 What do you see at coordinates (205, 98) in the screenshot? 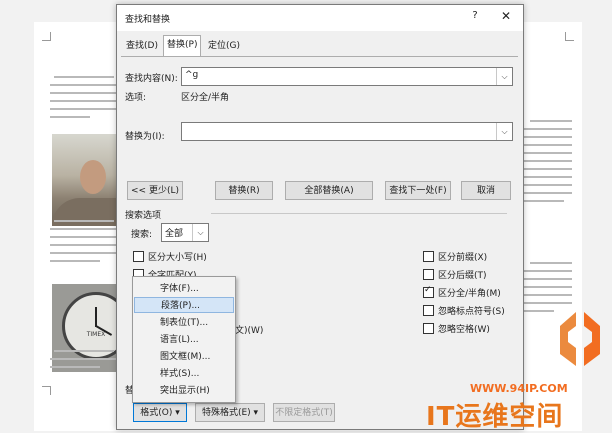
I see `options-value: 区分全/半角` at bounding box center [205, 98].